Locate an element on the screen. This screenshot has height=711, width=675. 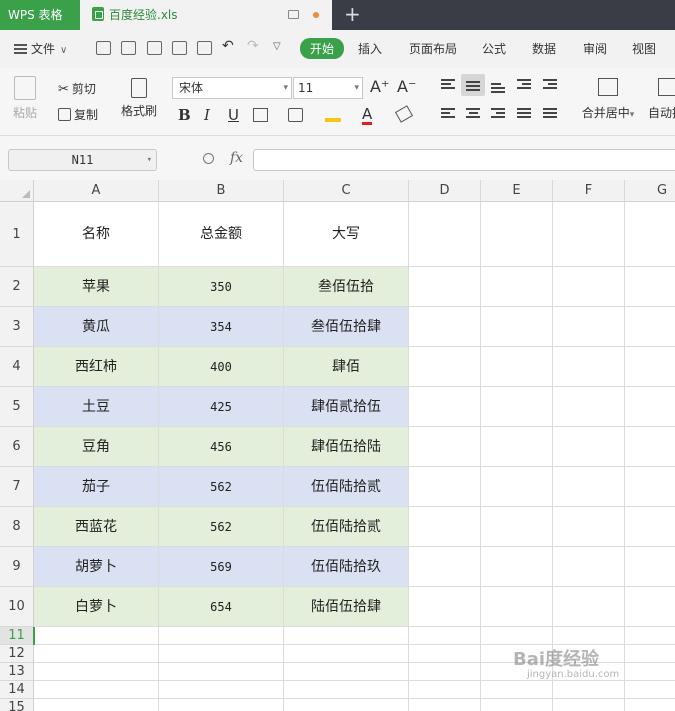
cell-e3 is located at coordinates (517, 327).